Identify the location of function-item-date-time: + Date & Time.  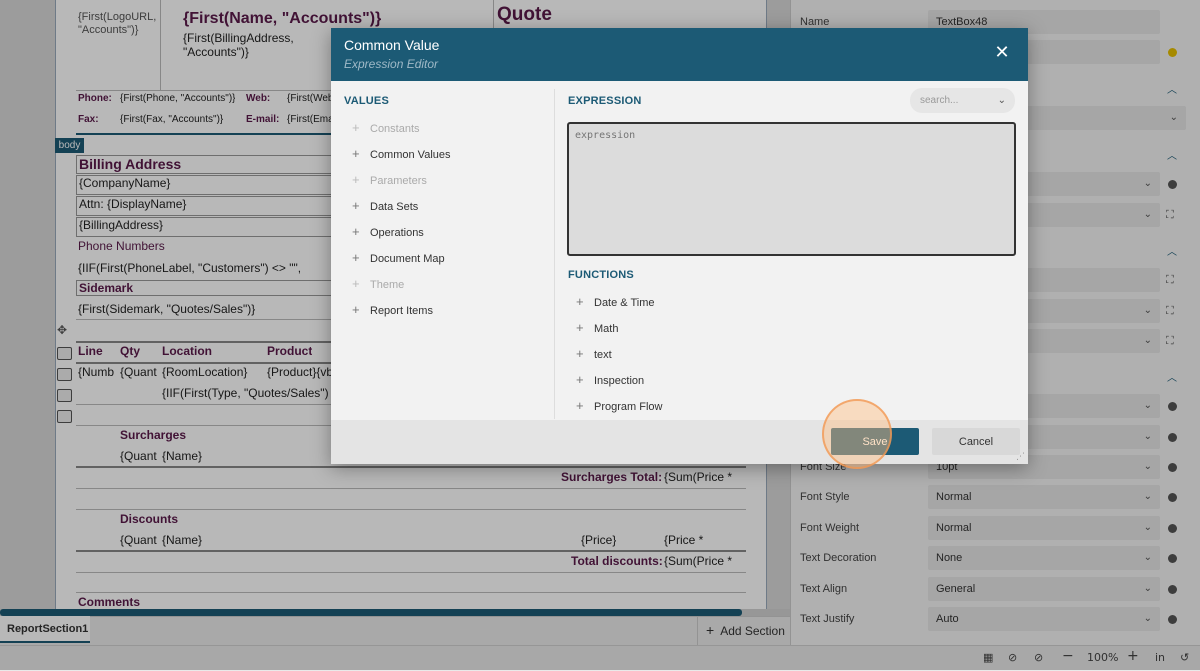
(615, 301).